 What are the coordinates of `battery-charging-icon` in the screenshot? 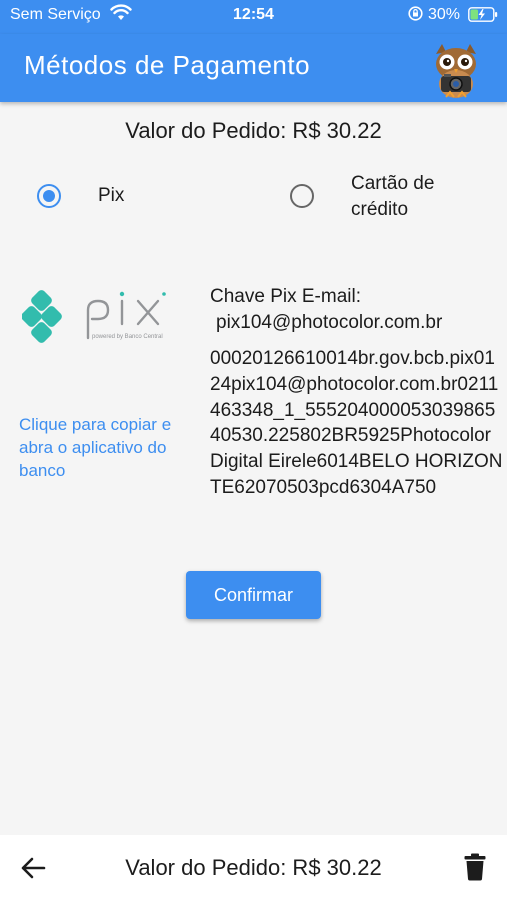 It's located at (483, 14).